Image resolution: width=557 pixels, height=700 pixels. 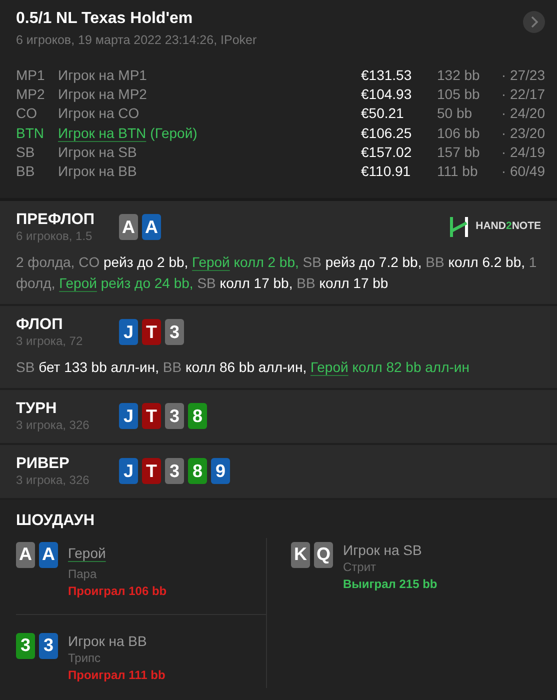 What do you see at coordinates (30, 133) in the screenshot?
I see `position-label: BTN` at bounding box center [30, 133].